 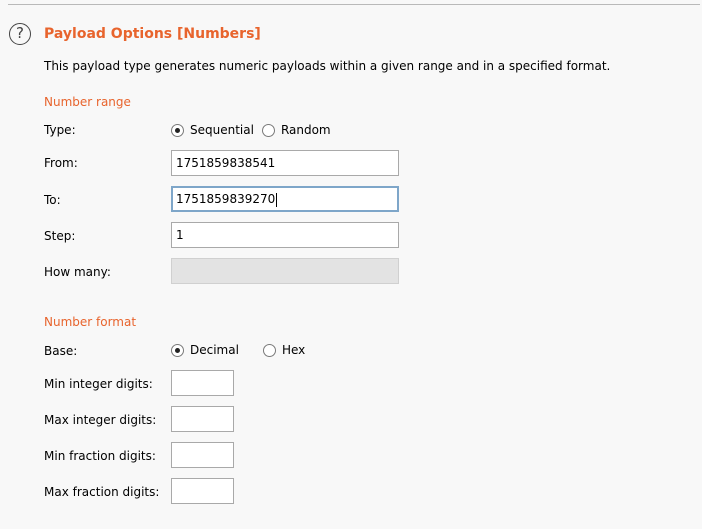 What do you see at coordinates (202, 383) in the screenshot?
I see `min-integer-digits-input` at bounding box center [202, 383].